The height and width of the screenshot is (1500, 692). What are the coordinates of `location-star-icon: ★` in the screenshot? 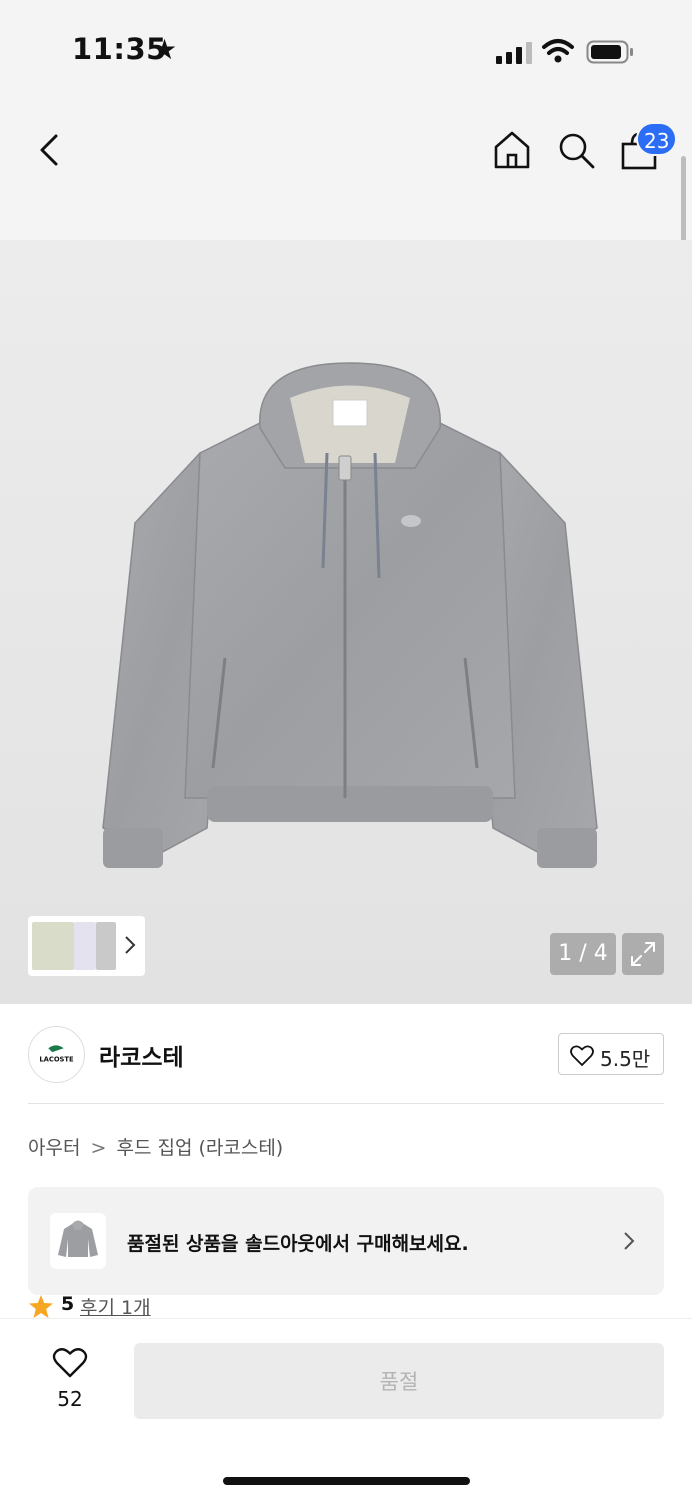 It's located at (165, 49).